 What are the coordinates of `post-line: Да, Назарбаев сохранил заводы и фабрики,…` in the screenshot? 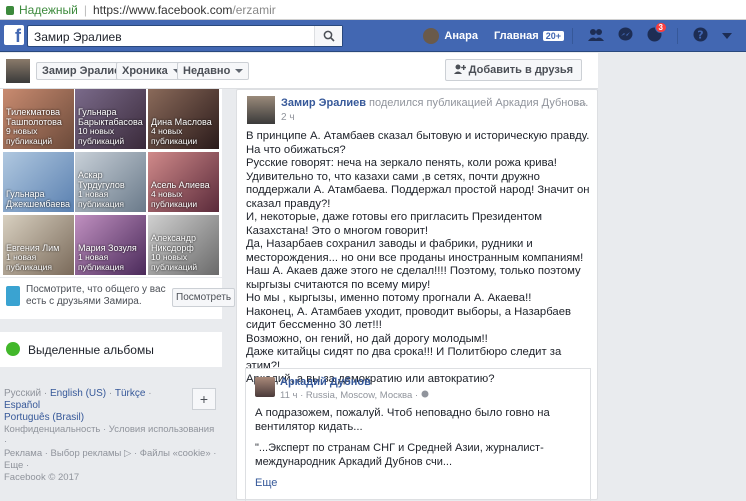 It's located at (415, 251).